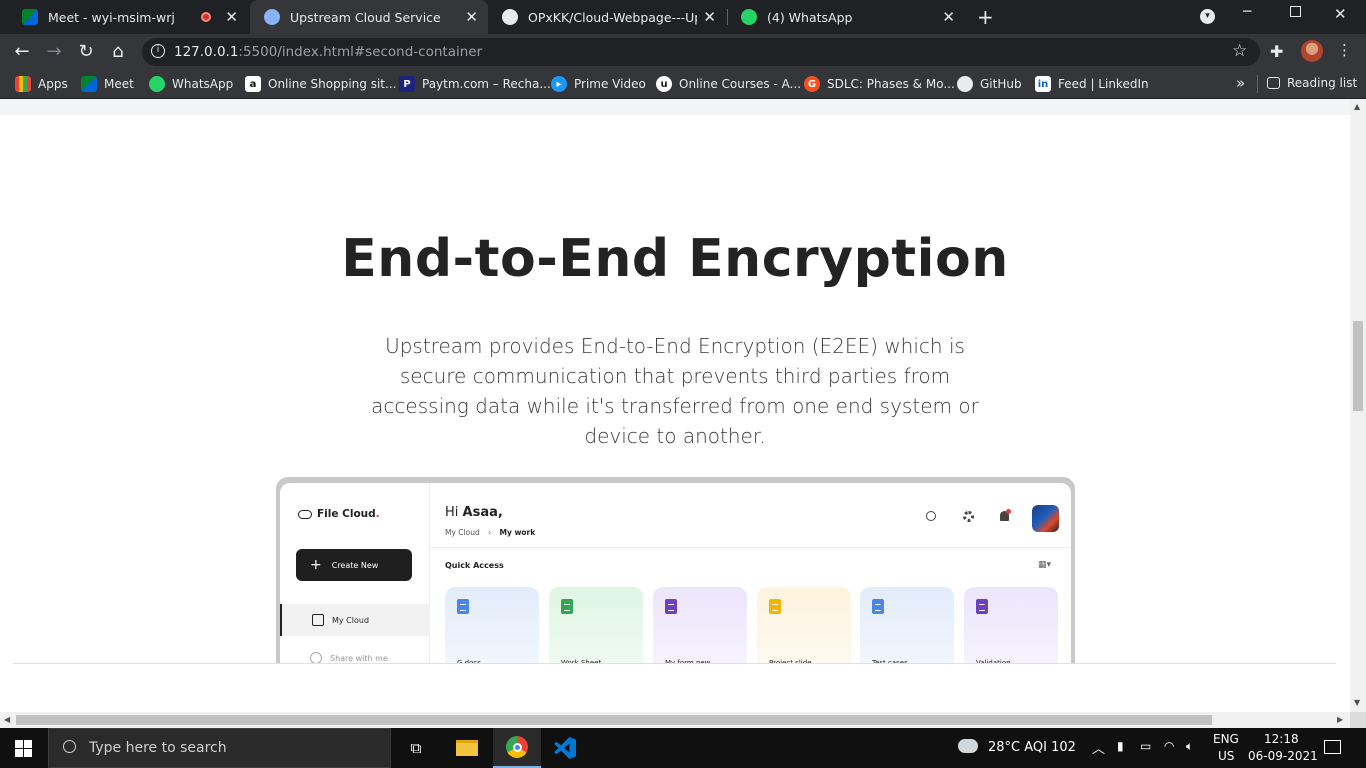  Describe the element at coordinates (931, 516) in the screenshot. I see `search-icon` at that location.